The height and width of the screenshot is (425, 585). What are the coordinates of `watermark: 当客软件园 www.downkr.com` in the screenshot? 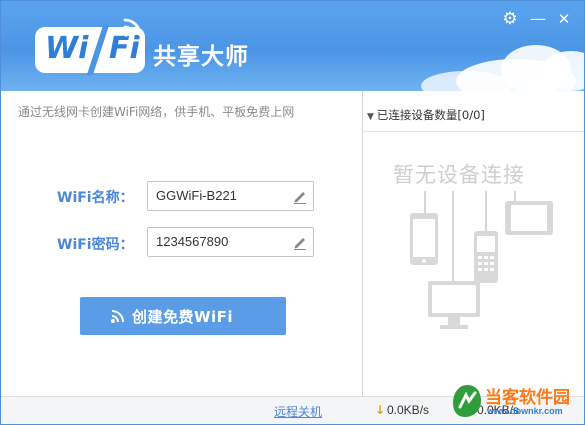 It's located at (517, 402).